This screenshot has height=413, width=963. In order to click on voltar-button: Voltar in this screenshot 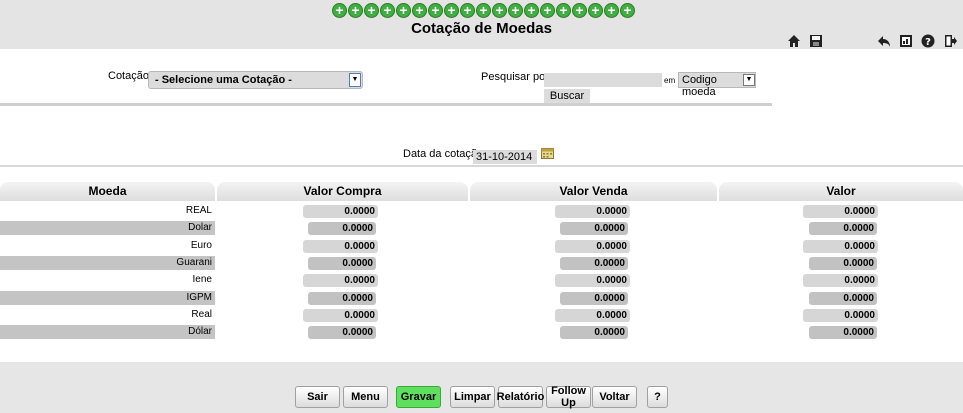, I will do `click(614, 397)`.